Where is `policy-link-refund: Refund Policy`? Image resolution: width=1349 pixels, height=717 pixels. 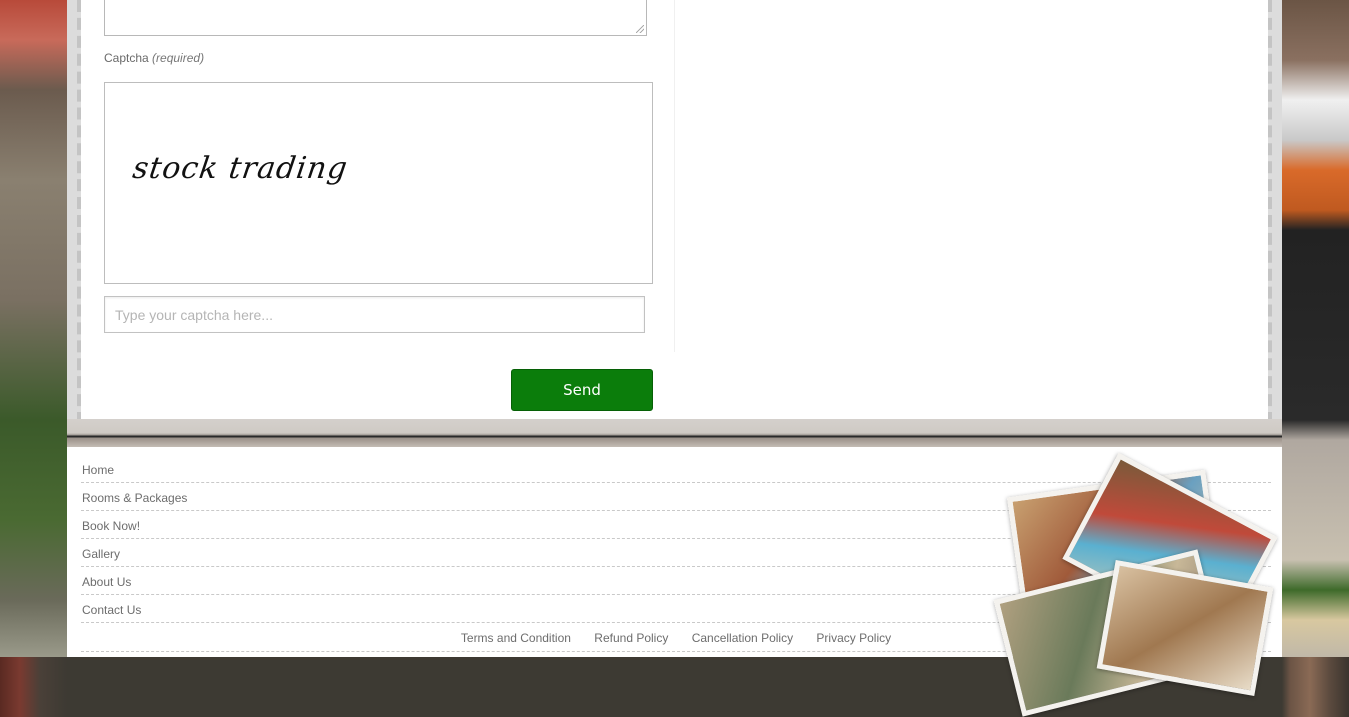
policy-link-refund: Refund Policy is located at coordinates (631, 638).